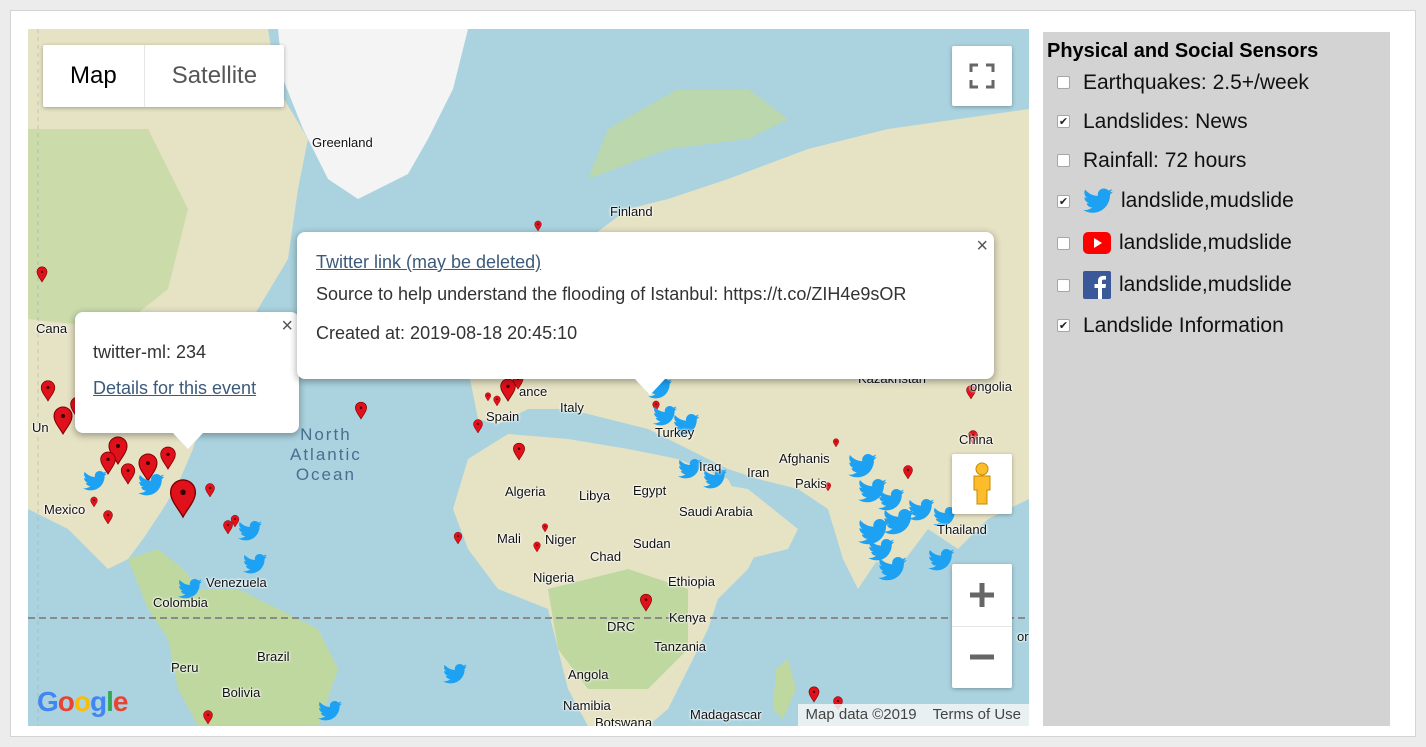 This screenshot has height=747, width=1426. Describe the element at coordinates (509, 538) in the screenshot. I see `label-mali: Mali` at that location.